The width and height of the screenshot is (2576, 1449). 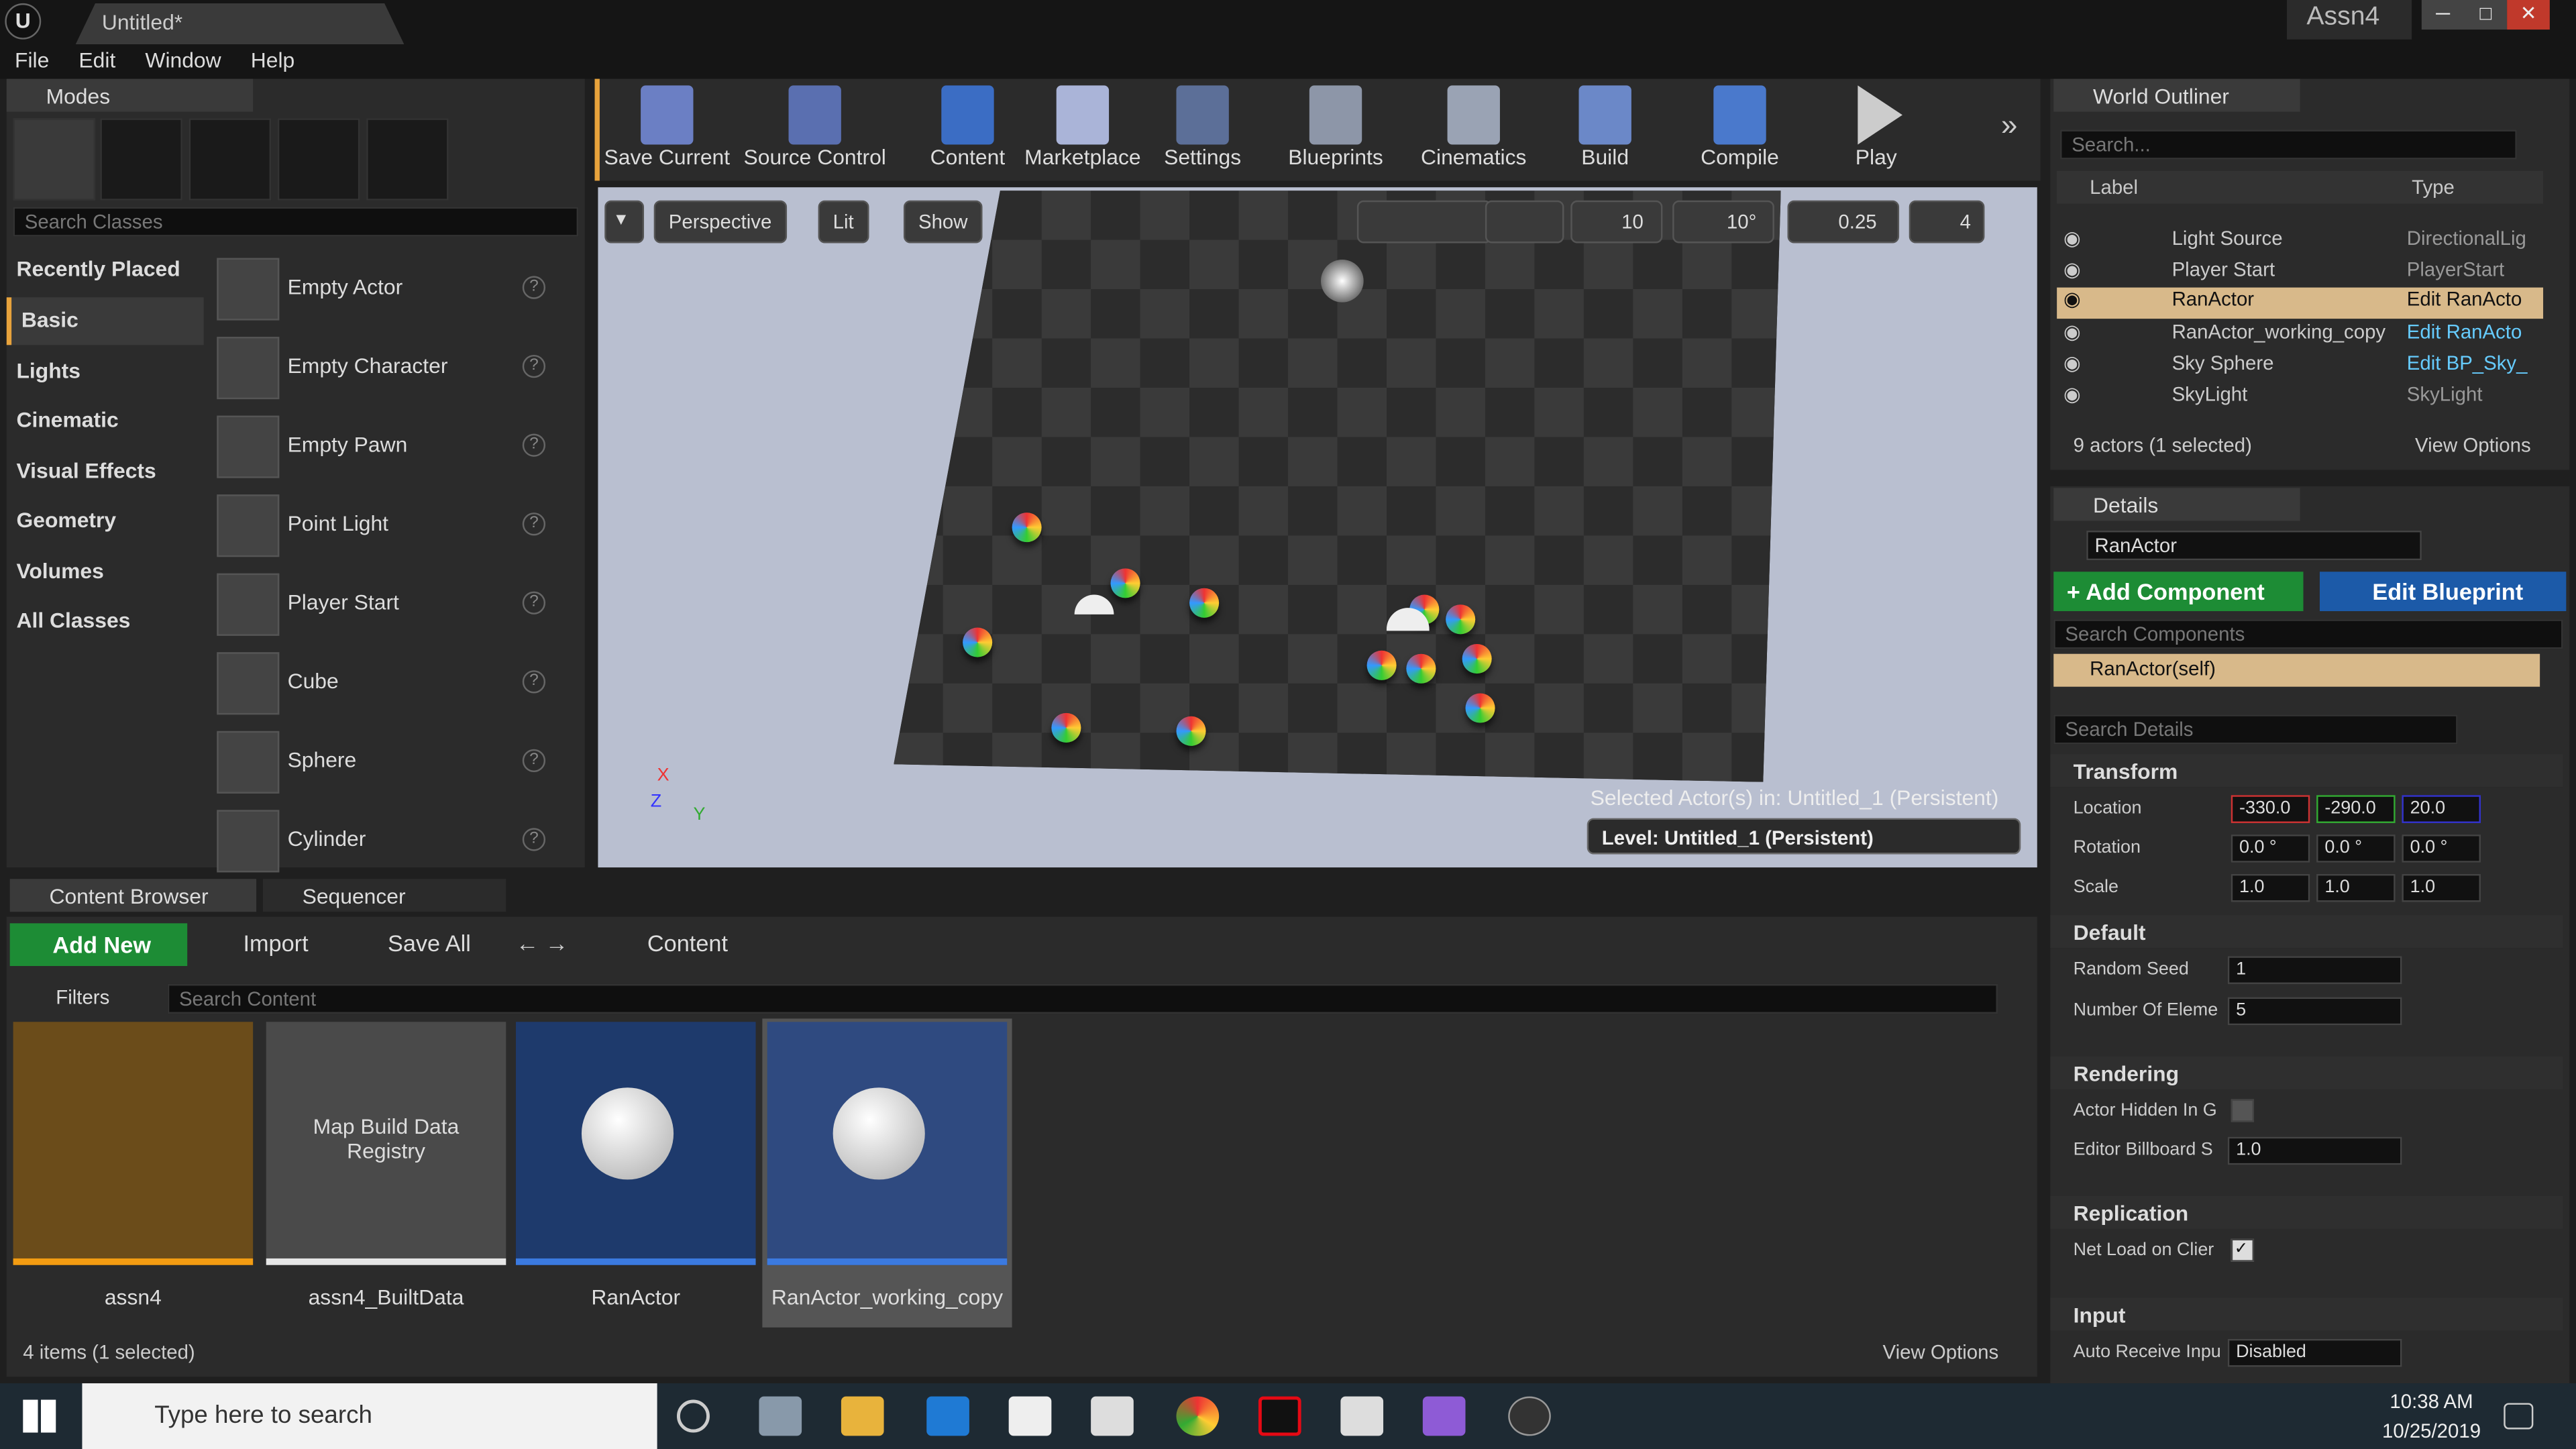 I want to click on rotation-label: Rotation, so click(x=2107, y=847).